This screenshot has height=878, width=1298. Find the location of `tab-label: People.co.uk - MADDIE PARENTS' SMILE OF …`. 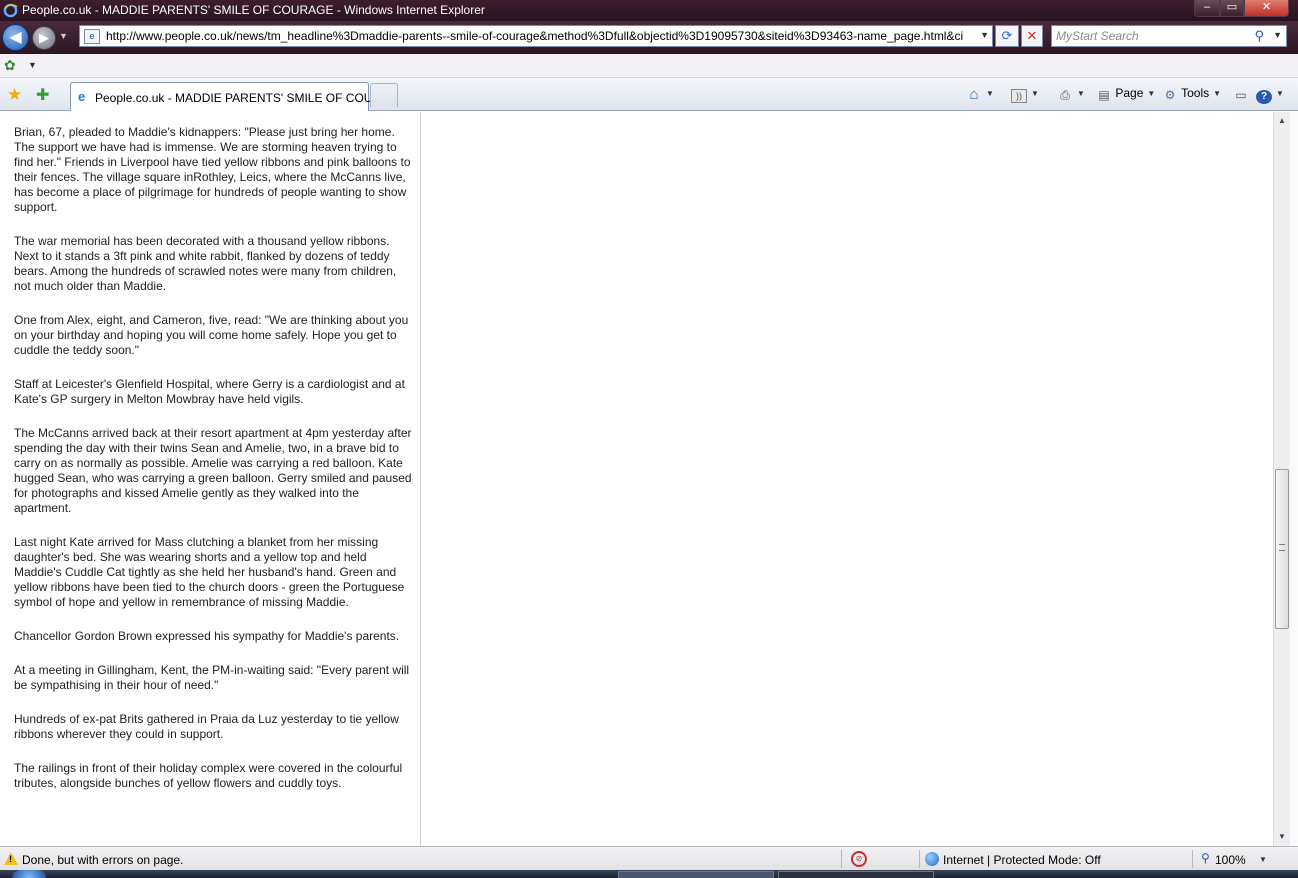

tab-label: People.co.uk - MADDIE PARENTS' SMILE OF … is located at coordinates (239, 98).